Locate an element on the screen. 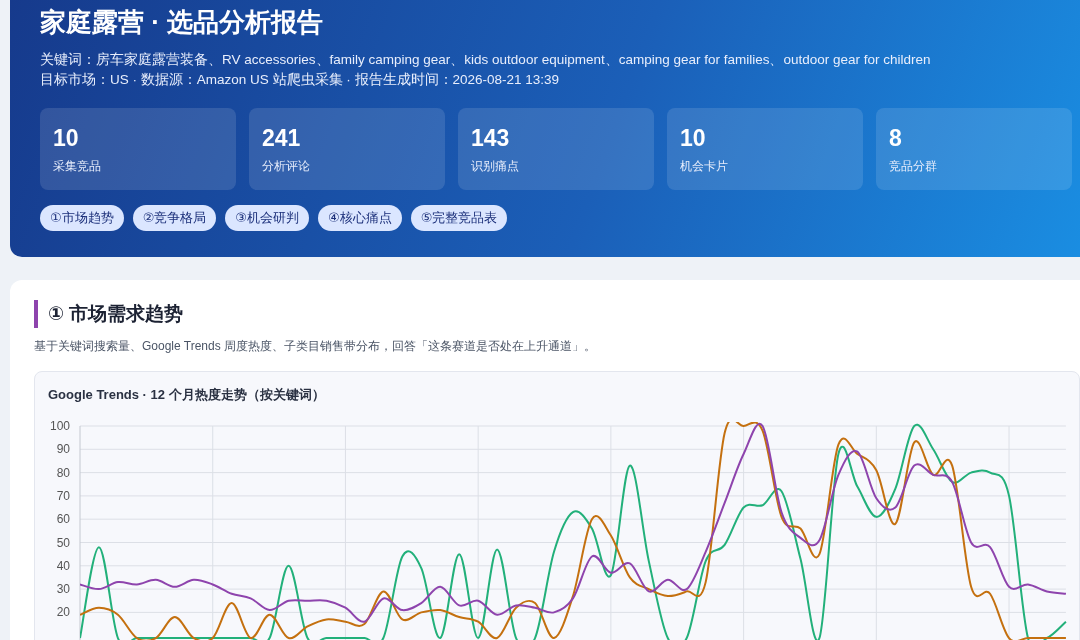  stat-label: 机会卡片 is located at coordinates (704, 166).